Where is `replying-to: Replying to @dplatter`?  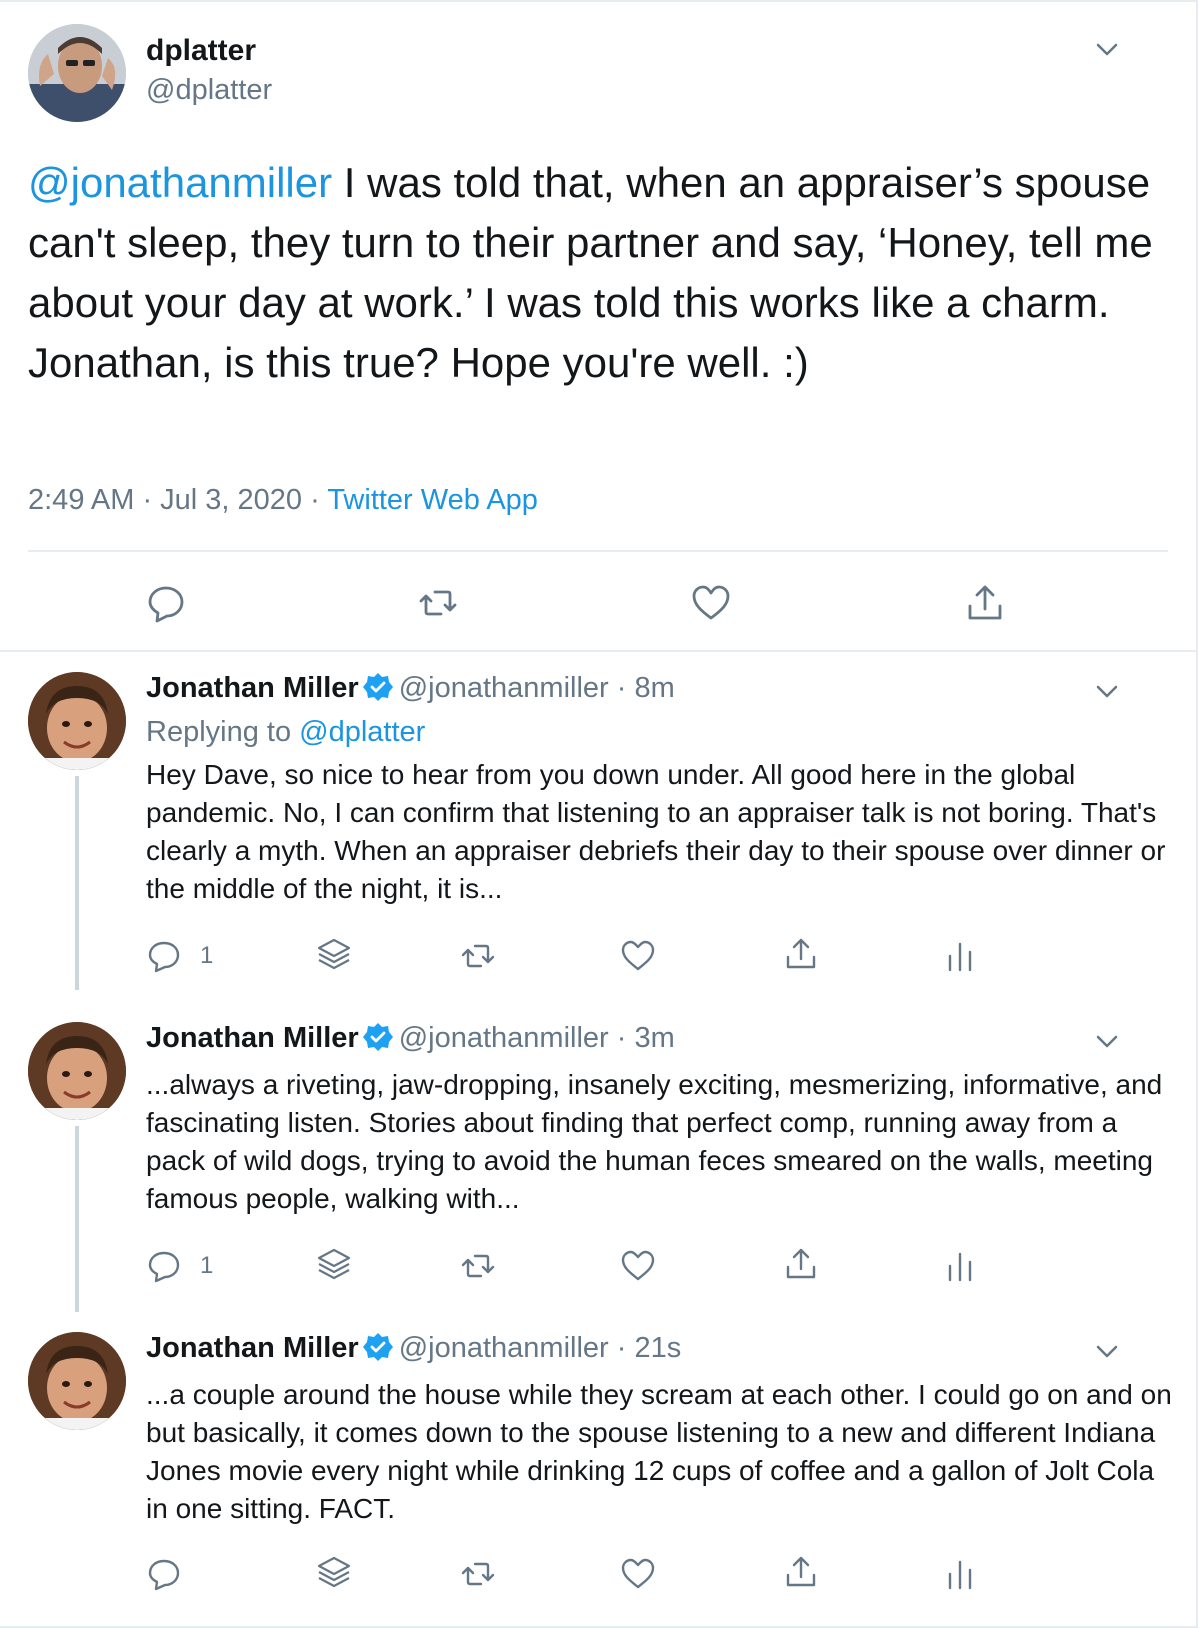 replying-to: Replying to @dplatter is located at coordinates (285, 732).